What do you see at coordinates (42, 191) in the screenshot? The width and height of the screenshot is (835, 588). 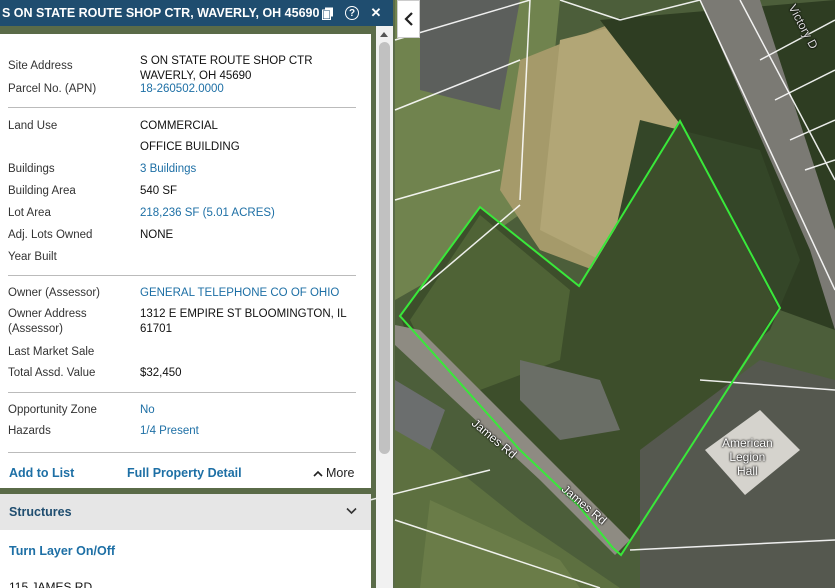 I see `building-area-label: Building Area` at bounding box center [42, 191].